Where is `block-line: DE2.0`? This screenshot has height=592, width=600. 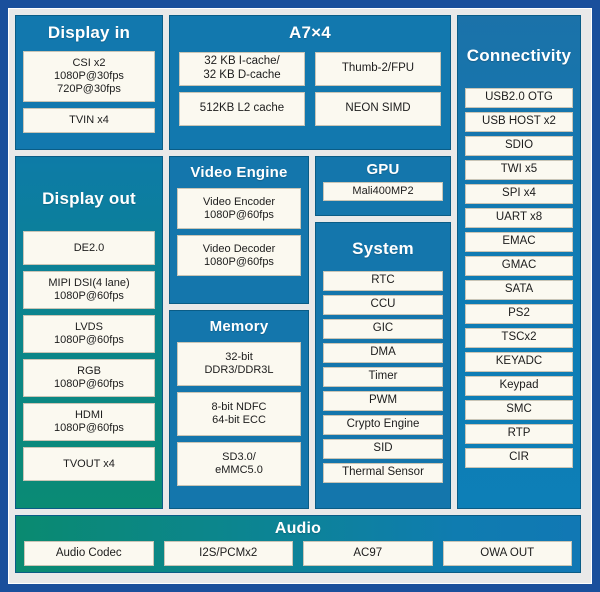 block-line: DE2.0 is located at coordinates (89, 247).